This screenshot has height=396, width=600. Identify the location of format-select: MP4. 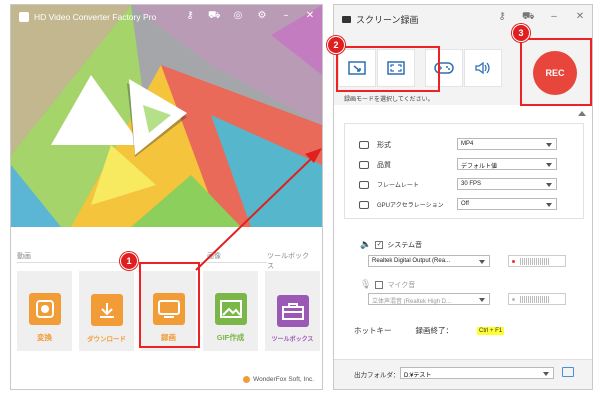
(507, 144).